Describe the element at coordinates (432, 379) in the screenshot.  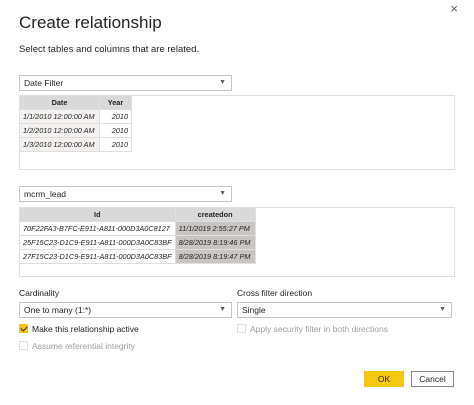
I see `cancel-button: Cancel` at that location.